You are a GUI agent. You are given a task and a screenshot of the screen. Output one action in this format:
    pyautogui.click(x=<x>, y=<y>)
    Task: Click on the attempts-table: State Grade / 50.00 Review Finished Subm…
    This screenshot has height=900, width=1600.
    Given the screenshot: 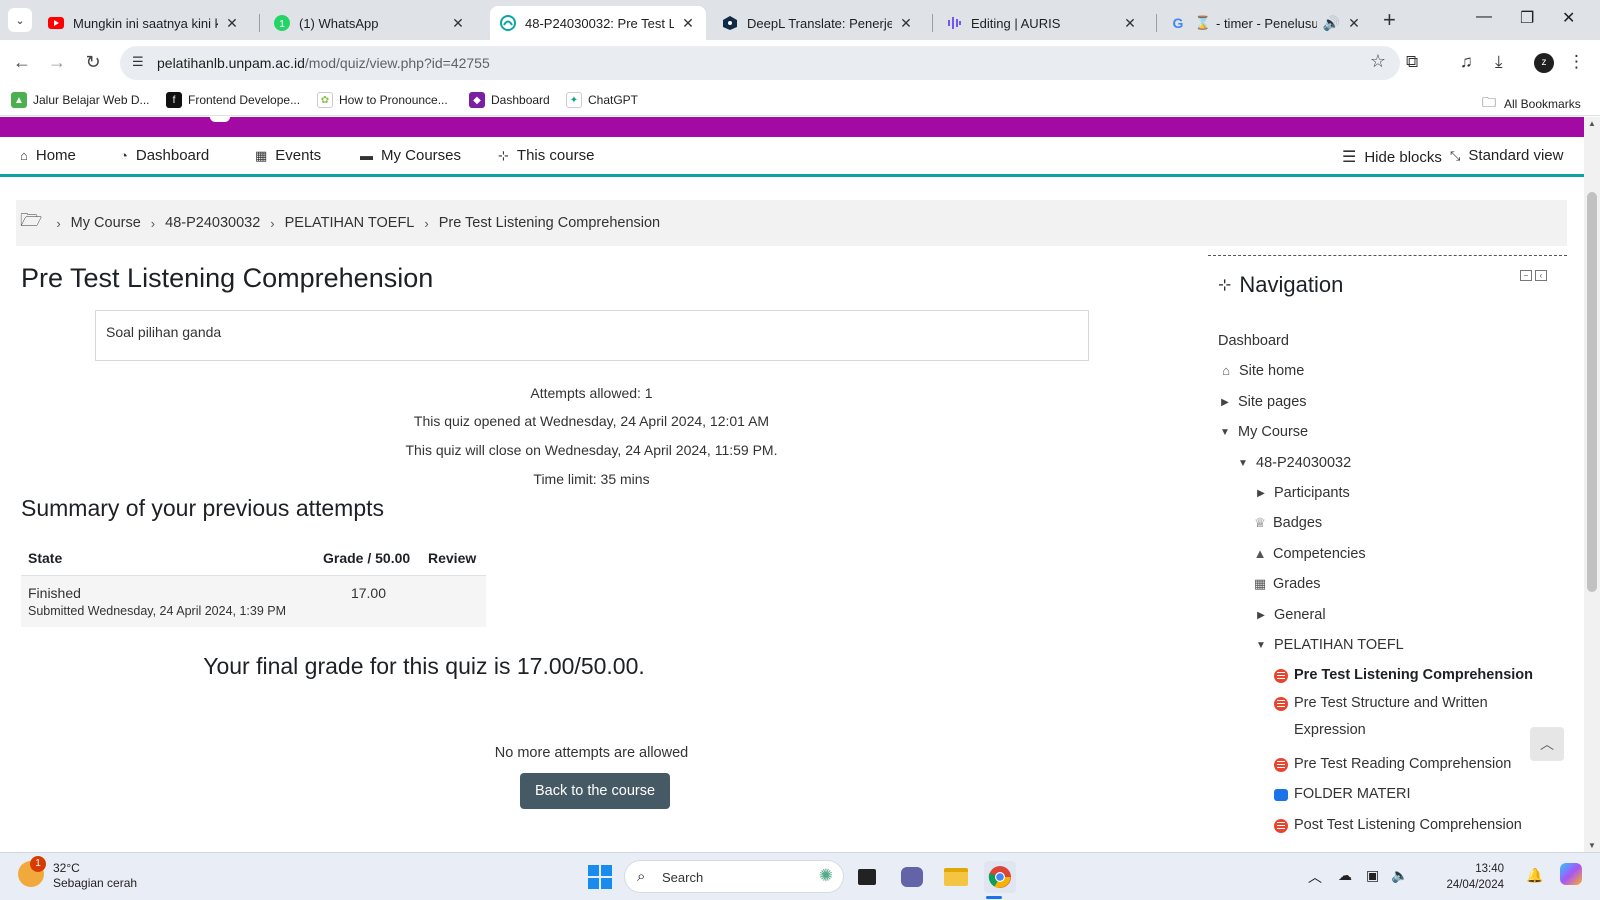 What is the action you would take?
    pyautogui.click(x=253, y=584)
    